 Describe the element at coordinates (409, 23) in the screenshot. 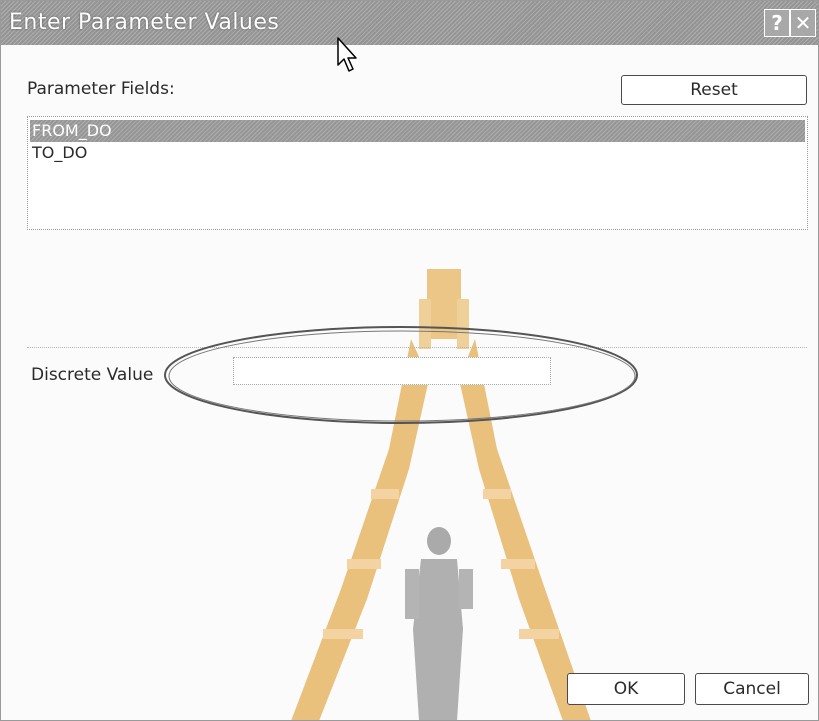

I see `title-bar: Enter Parameter Values ? ✕` at that location.